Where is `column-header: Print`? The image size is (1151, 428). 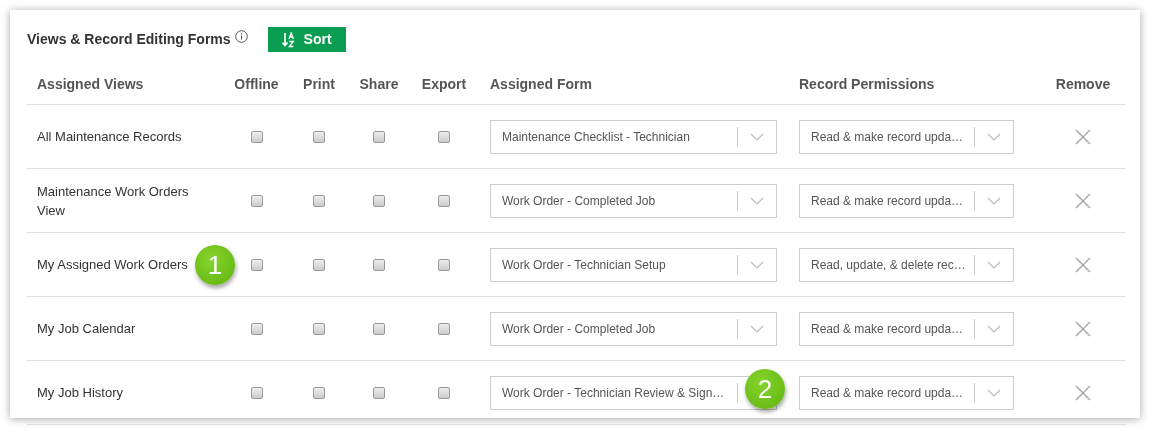 column-header: Print is located at coordinates (319, 84).